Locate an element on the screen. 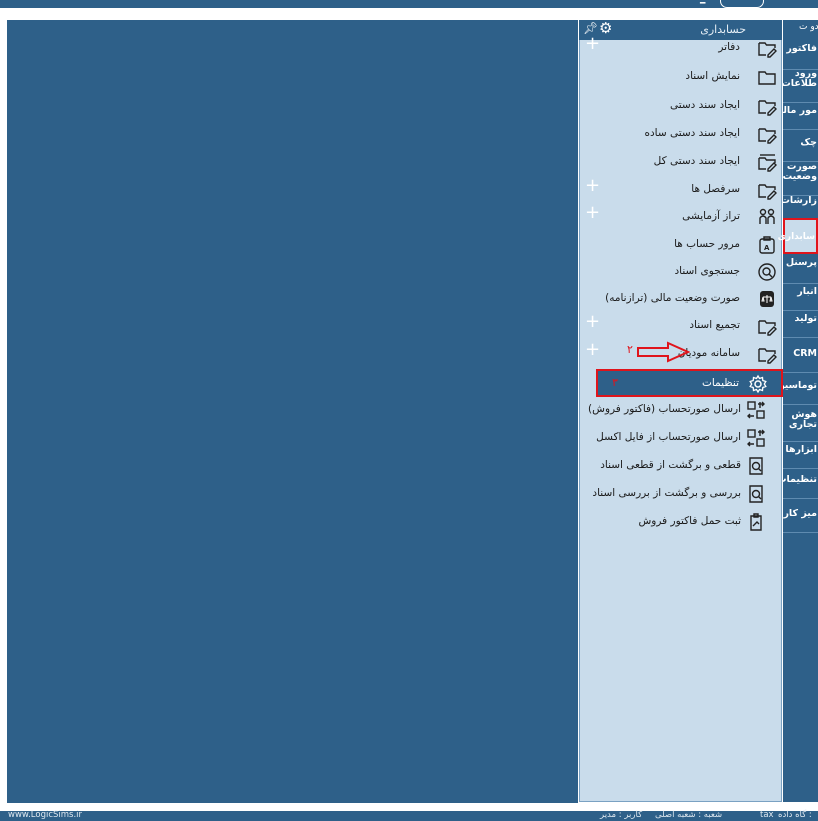 This screenshot has width=818, height=821. sidebar-item: زارشات is located at coordinates (800, 206).